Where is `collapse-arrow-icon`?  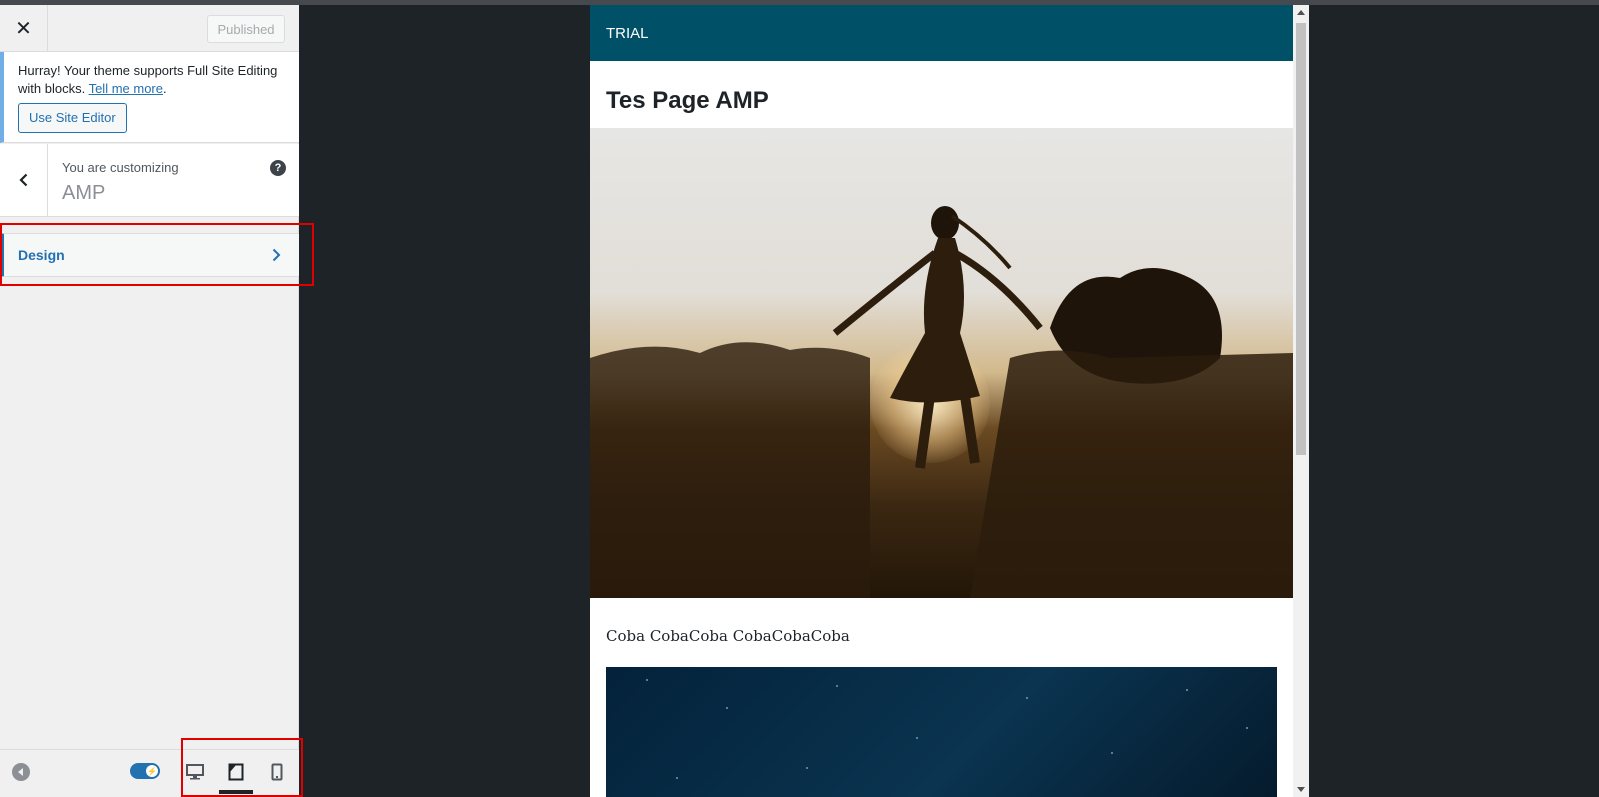
collapse-arrow-icon is located at coordinates (20, 772).